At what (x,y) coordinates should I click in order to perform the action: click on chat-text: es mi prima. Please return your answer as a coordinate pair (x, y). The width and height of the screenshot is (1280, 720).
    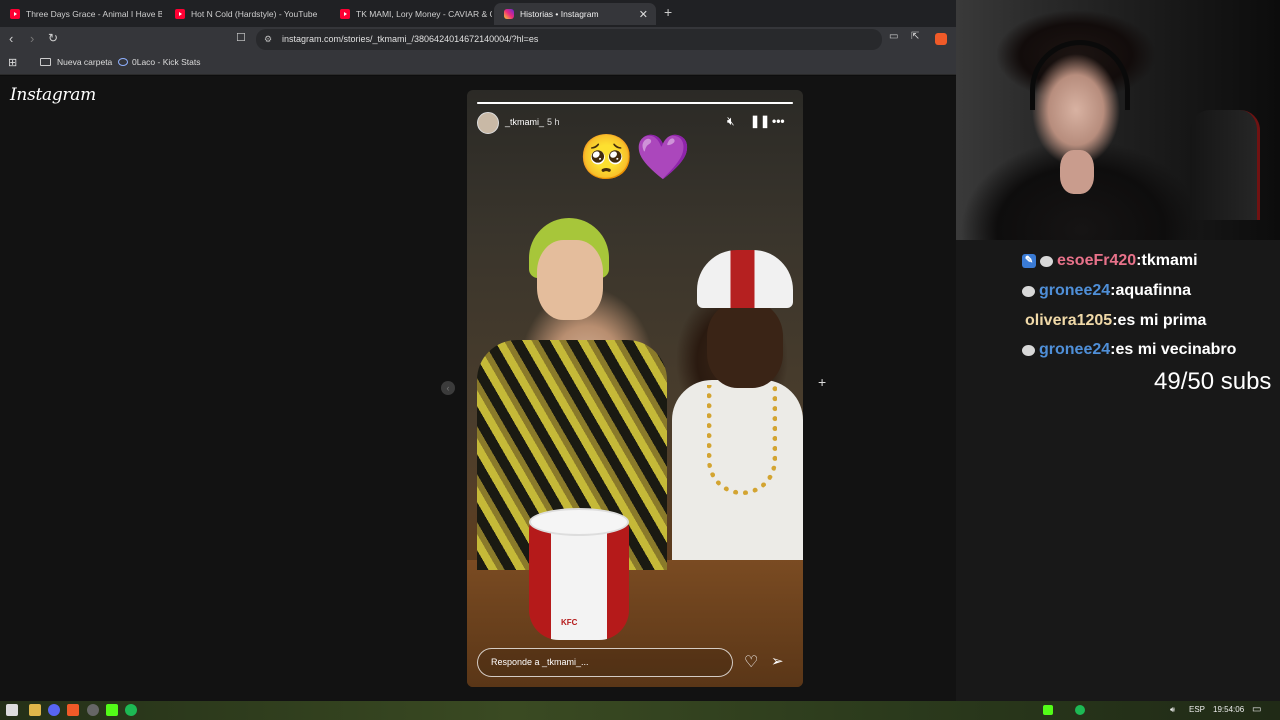
    Looking at the image, I should click on (1162, 320).